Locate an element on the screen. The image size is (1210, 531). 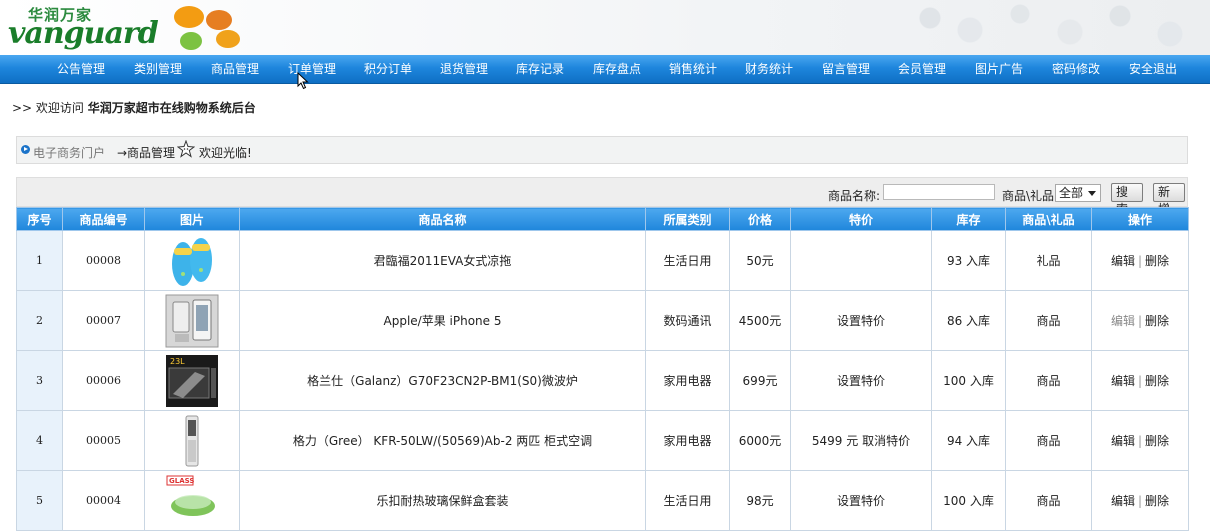
cell-category: 家用电器 is located at coordinates (687, 440).